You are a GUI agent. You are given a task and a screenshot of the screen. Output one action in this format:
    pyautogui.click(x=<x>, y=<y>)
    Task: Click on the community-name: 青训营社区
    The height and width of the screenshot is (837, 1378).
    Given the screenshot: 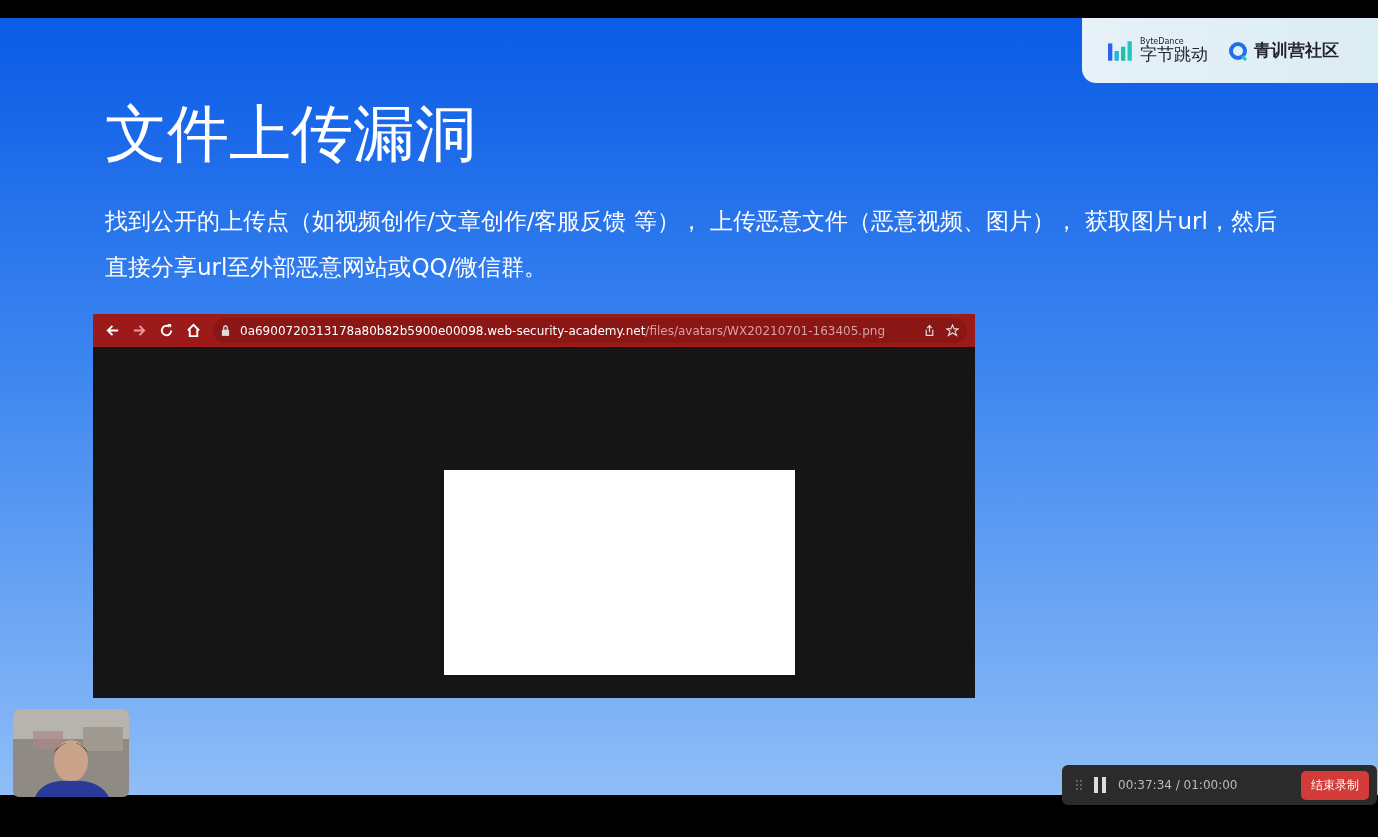 What is the action you would take?
    pyautogui.click(x=1296, y=50)
    